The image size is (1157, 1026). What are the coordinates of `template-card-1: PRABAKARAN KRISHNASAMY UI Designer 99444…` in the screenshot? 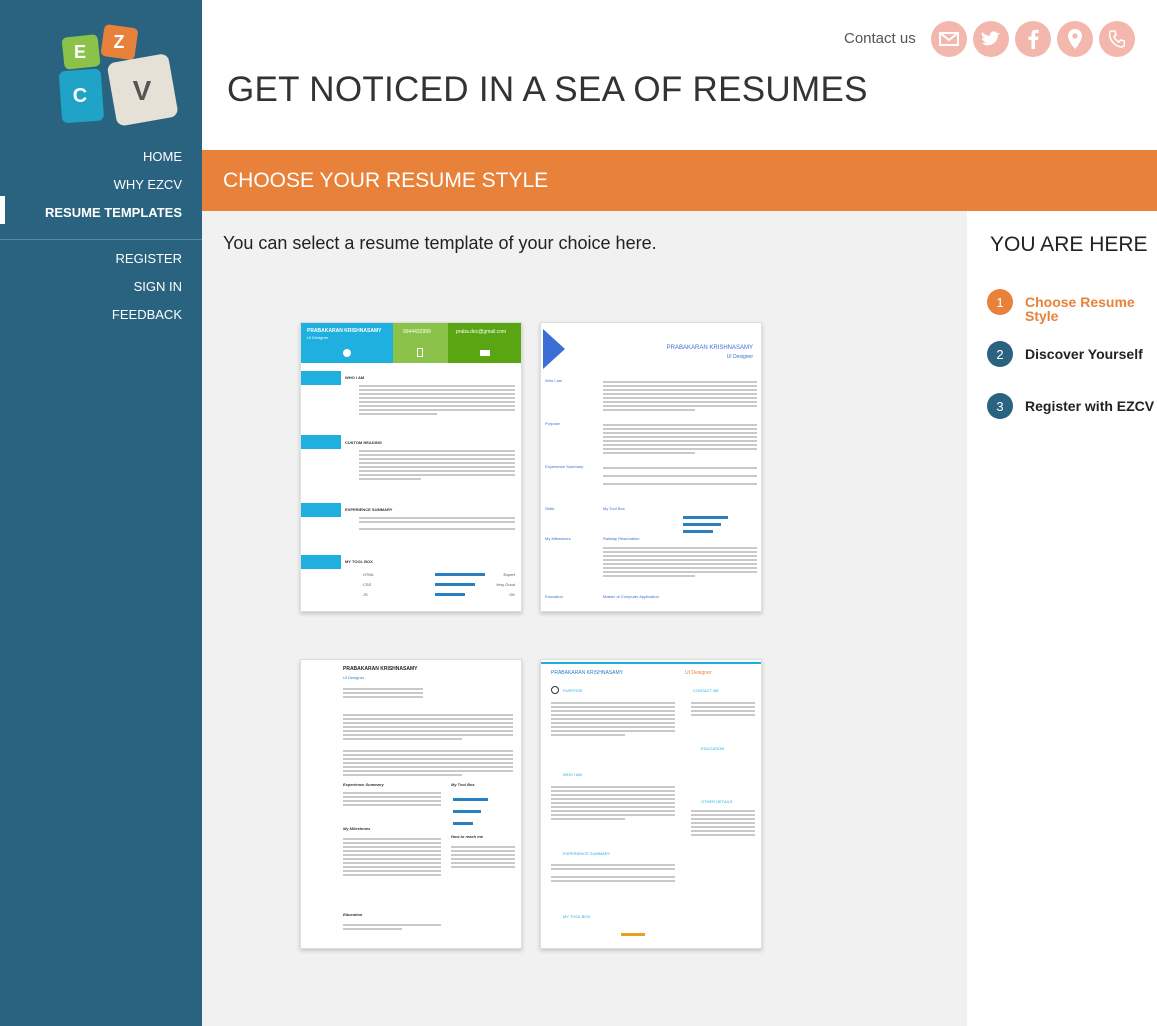 It's located at (411, 467).